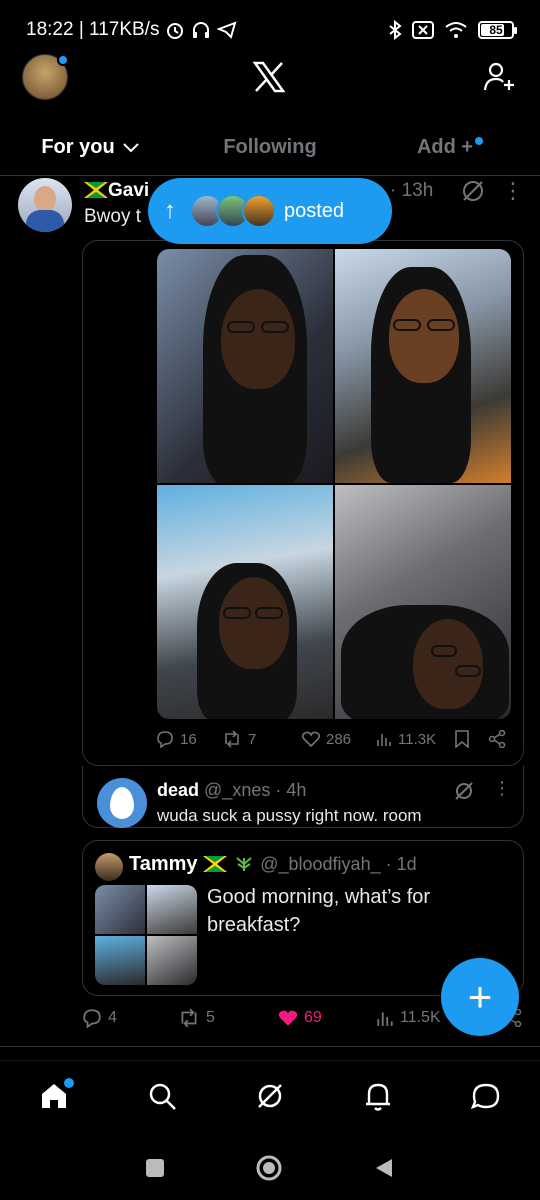 The width and height of the screenshot is (540, 1200). I want to click on nav-search, so click(162, 1096).